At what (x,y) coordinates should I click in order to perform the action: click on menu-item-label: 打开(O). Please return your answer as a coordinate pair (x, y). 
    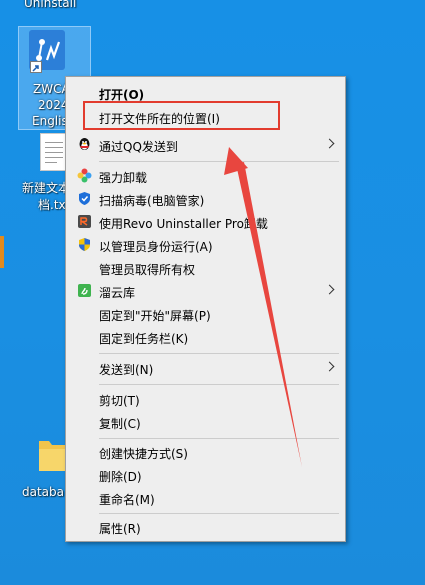
    Looking at the image, I should click on (122, 95).